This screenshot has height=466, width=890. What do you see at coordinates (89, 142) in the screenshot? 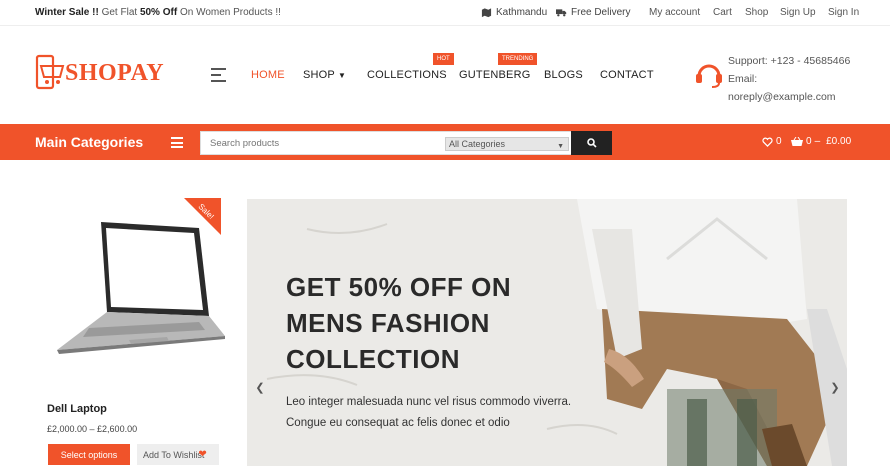
I see `main-categories-title: Main Categories` at bounding box center [89, 142].